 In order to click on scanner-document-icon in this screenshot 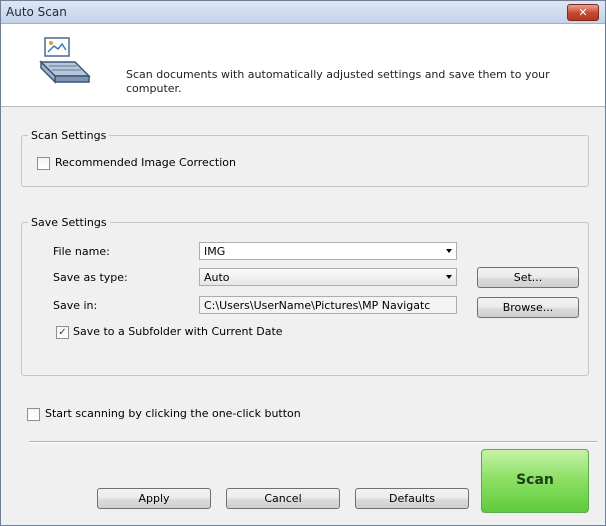, I will do `click(65, 60)`.